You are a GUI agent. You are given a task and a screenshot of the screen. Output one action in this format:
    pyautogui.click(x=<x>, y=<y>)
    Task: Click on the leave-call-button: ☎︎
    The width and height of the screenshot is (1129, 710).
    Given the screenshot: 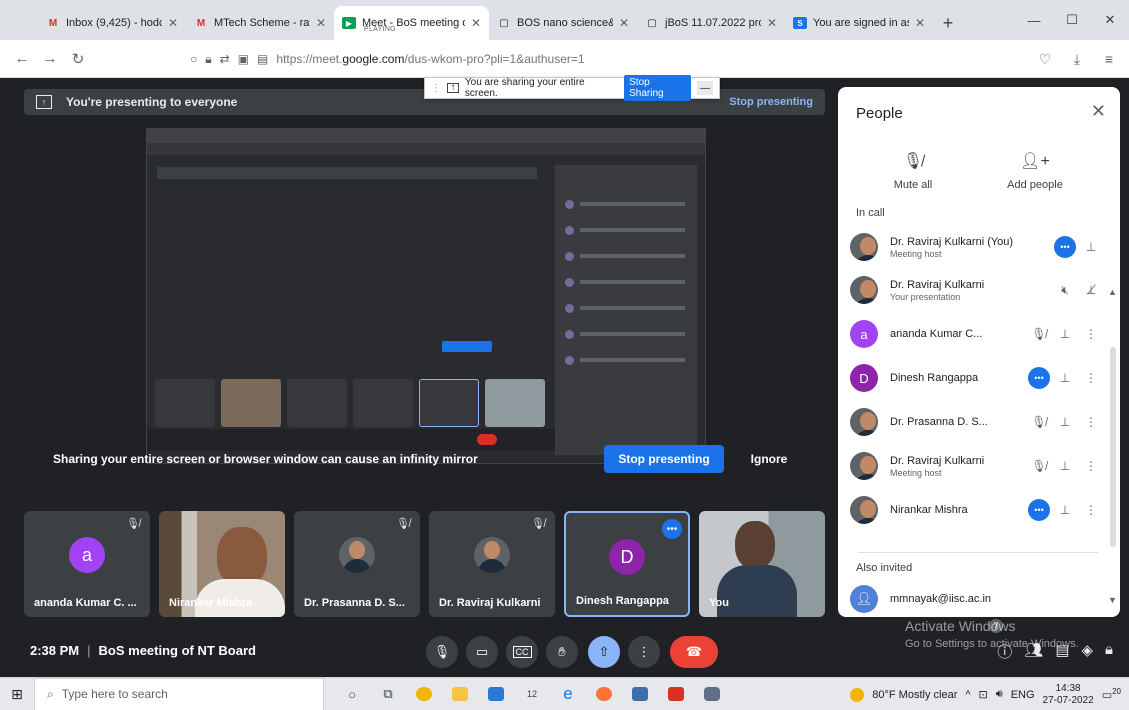 What is the action you would take?
    pyautogui.click(x=694, y=652)
    